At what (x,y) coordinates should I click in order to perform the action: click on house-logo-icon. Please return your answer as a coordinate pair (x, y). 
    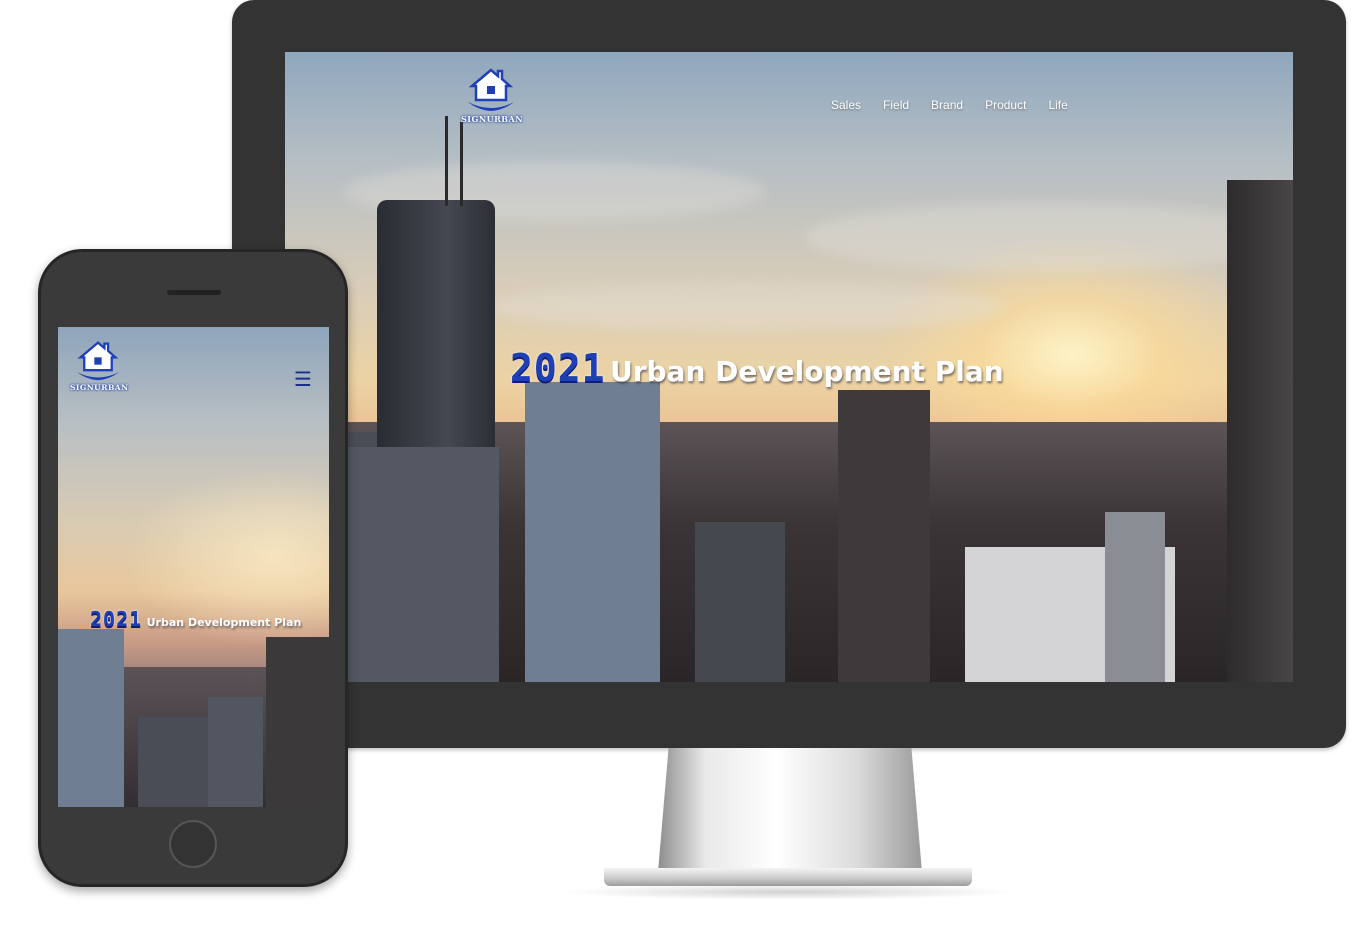
    Looking at the image, I should click on (491, 89).